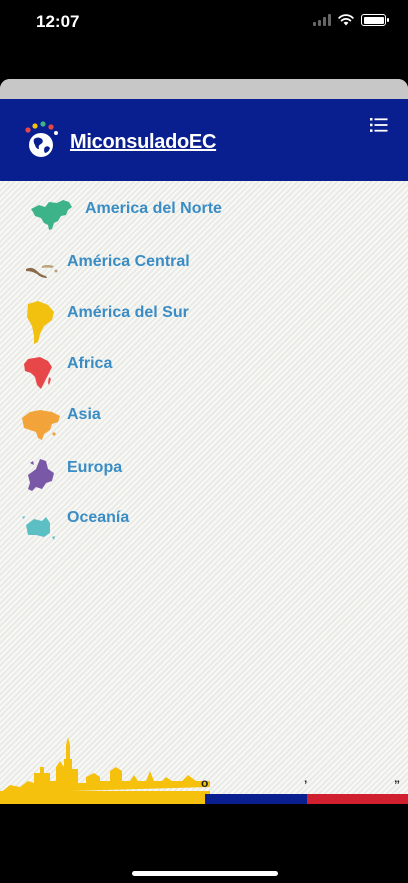  What do you see at coordinates (204, 219) in the screenshot?
I see `list-item-america-del-norte: America del Norte` at bounding box center [204, 219].